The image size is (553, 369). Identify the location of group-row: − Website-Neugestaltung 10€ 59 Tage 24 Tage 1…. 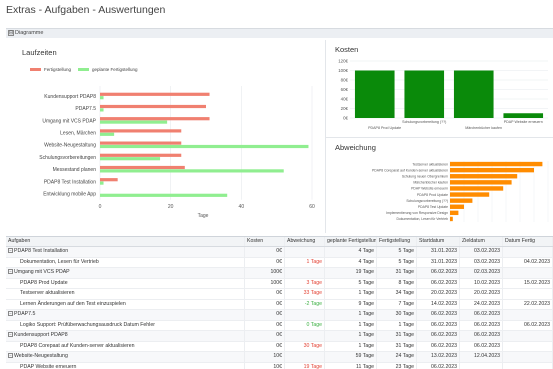
(279, 357).